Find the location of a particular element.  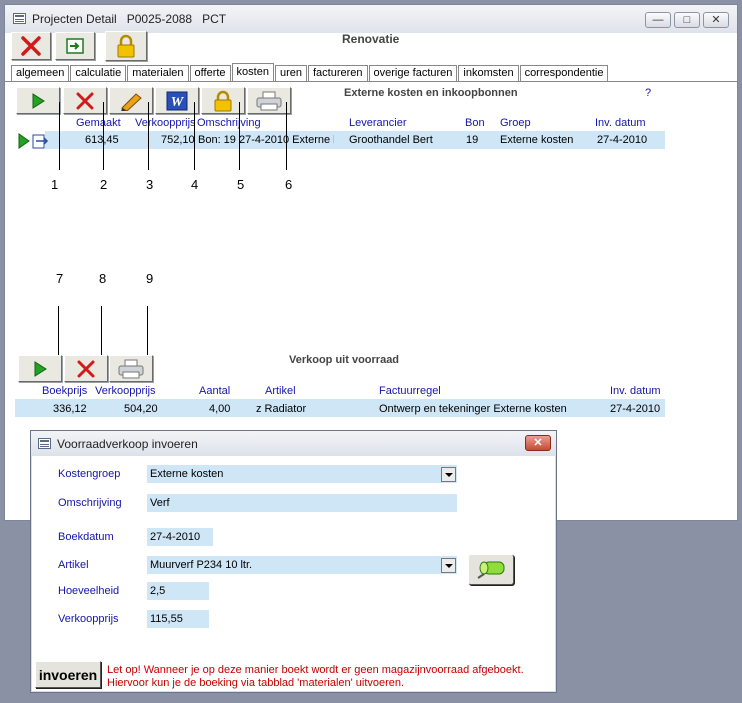

artikel-select: Muurverf P234 10 ltr. is located at coordinates (302, 565).